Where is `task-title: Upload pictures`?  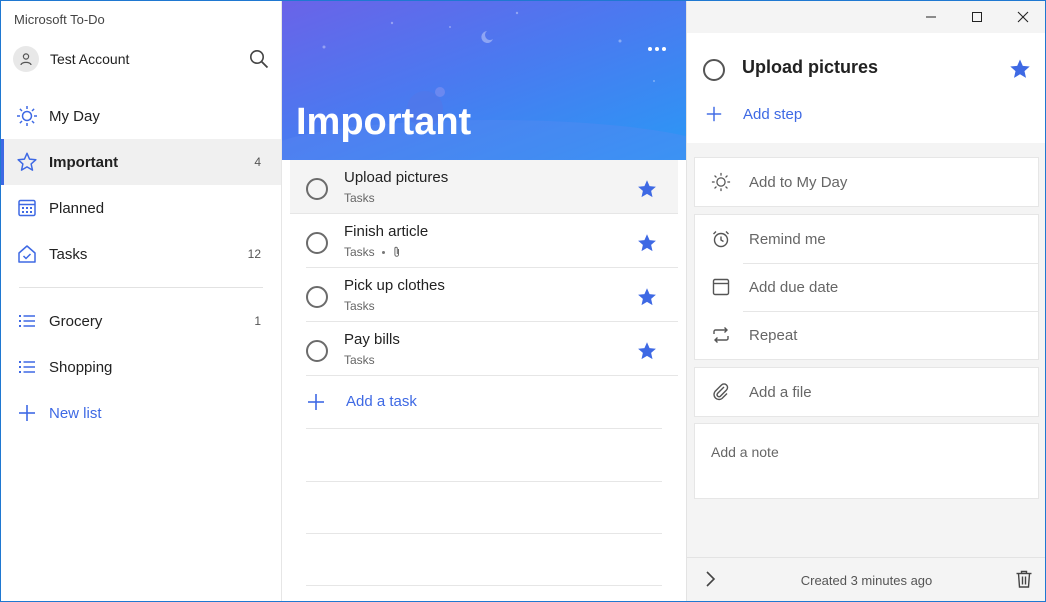
task-title: Upload pictures is located at coordinates (396, 177).